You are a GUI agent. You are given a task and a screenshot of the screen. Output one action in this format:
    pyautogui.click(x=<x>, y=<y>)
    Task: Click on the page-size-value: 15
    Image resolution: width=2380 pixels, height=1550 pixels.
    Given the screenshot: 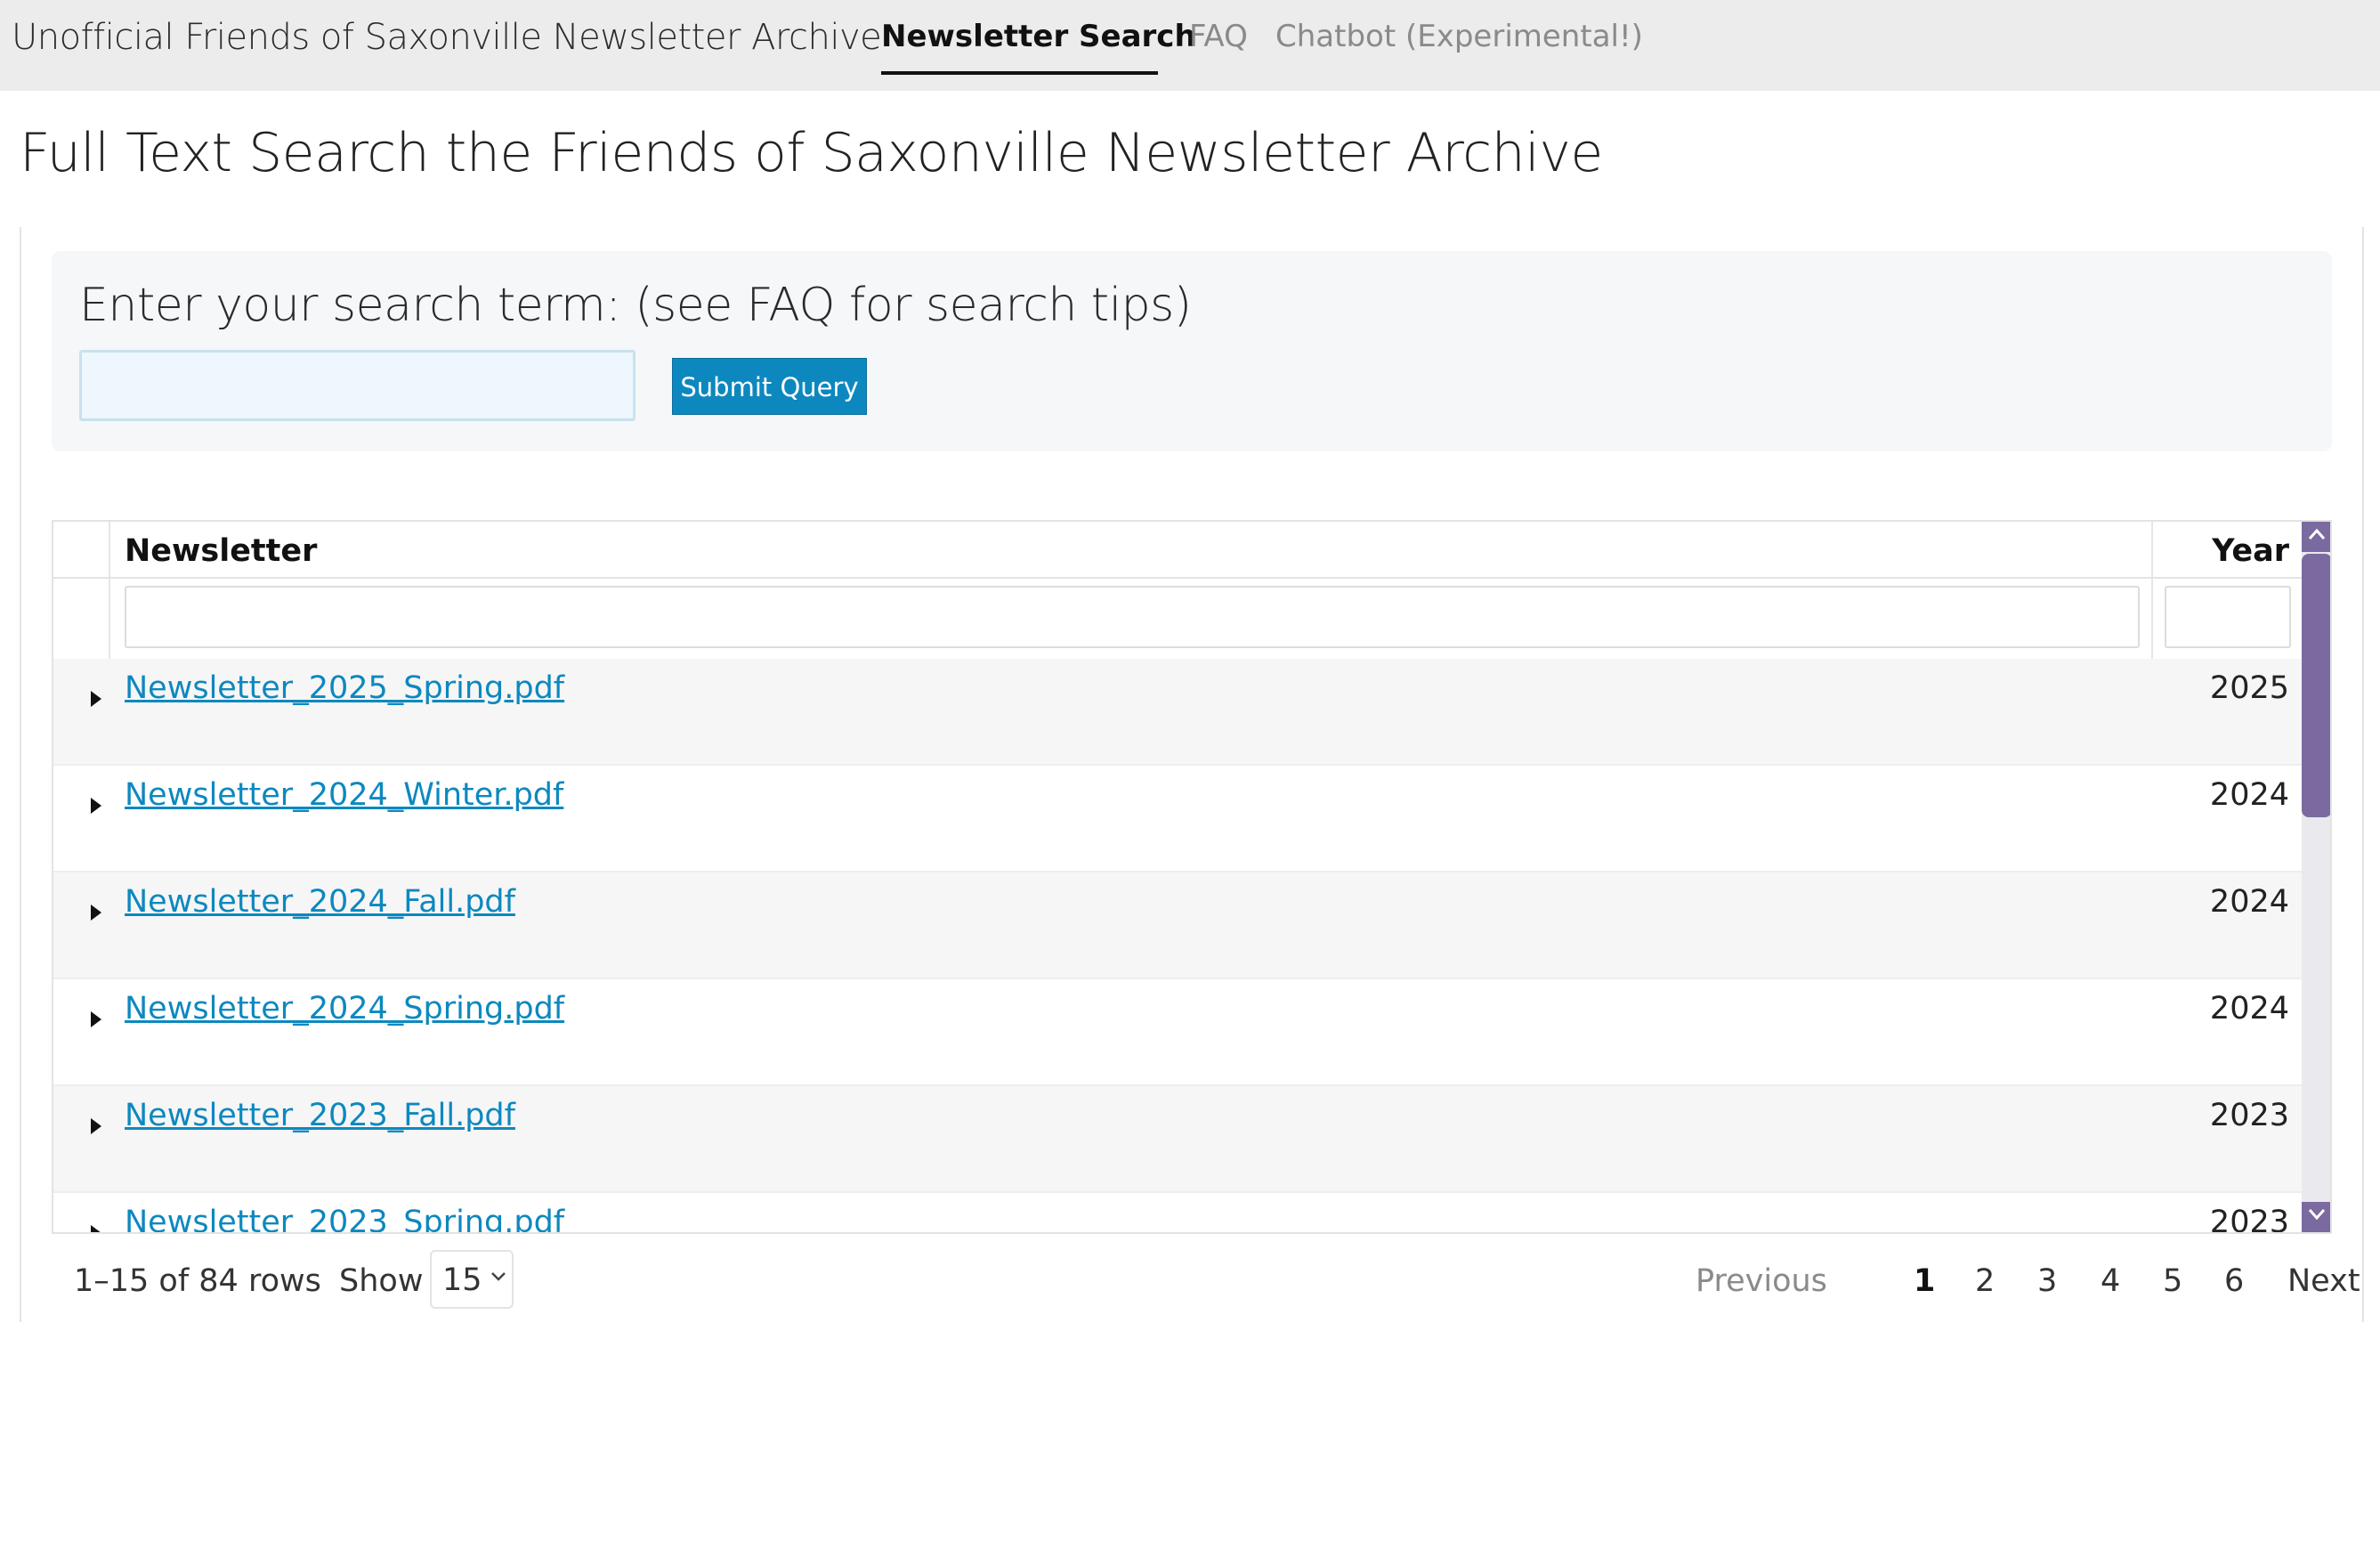 What is the action you would take?
    pyautogui.click(x=462, y=1280)
    